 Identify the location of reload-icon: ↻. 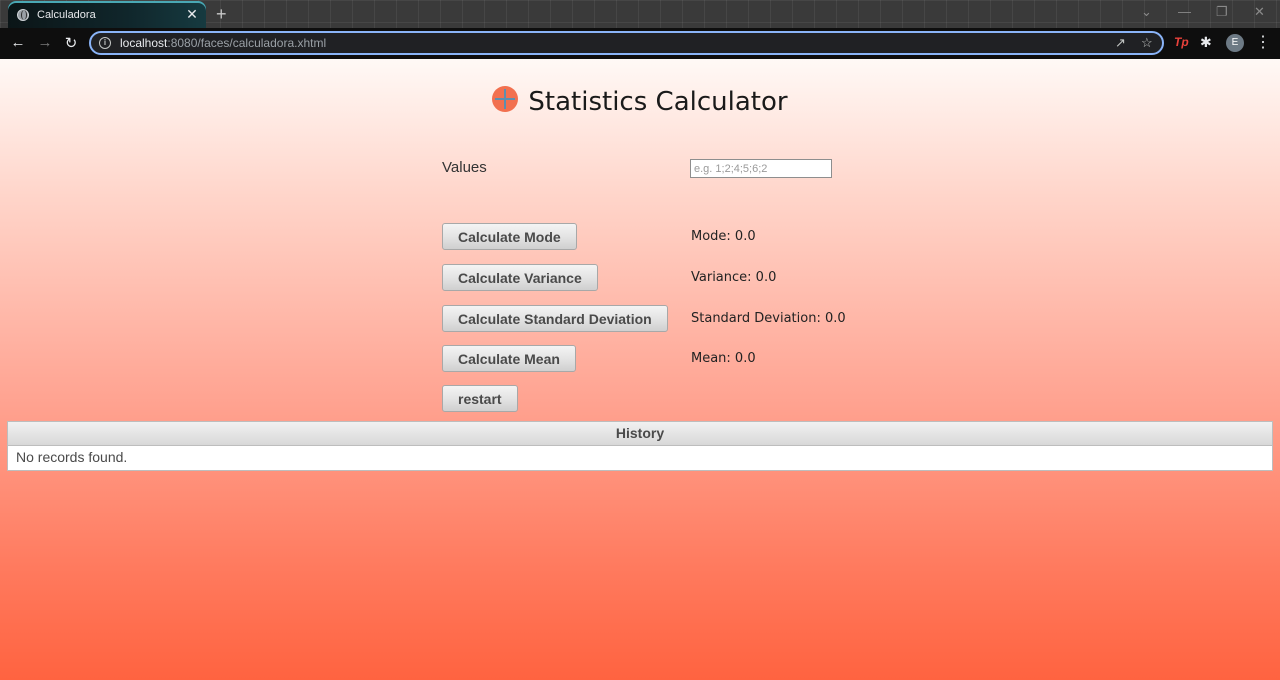
(71, 43).